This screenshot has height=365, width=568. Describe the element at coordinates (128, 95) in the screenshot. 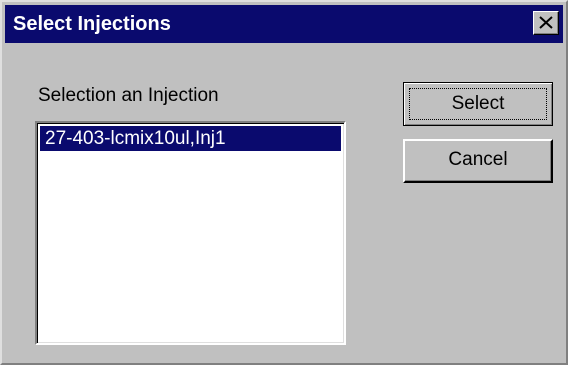

I see `injection-list-label: Selection an Injection` at that location.